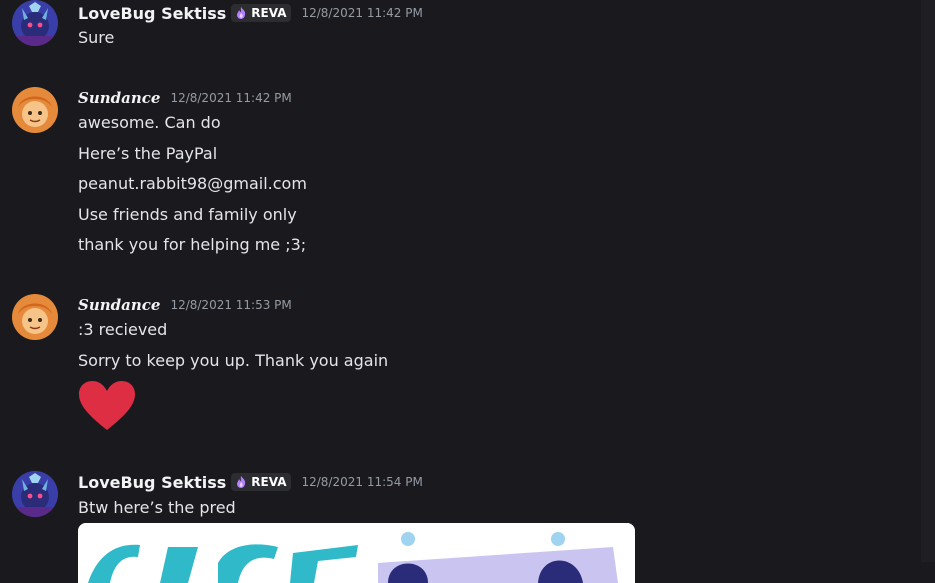 Image resolution: width=935 pixels, height=583 pixels. What do you see at coordinates (123, 329) in the screenshot?
I see `message-text: :3 recieved` at bounding box center [123, 329].